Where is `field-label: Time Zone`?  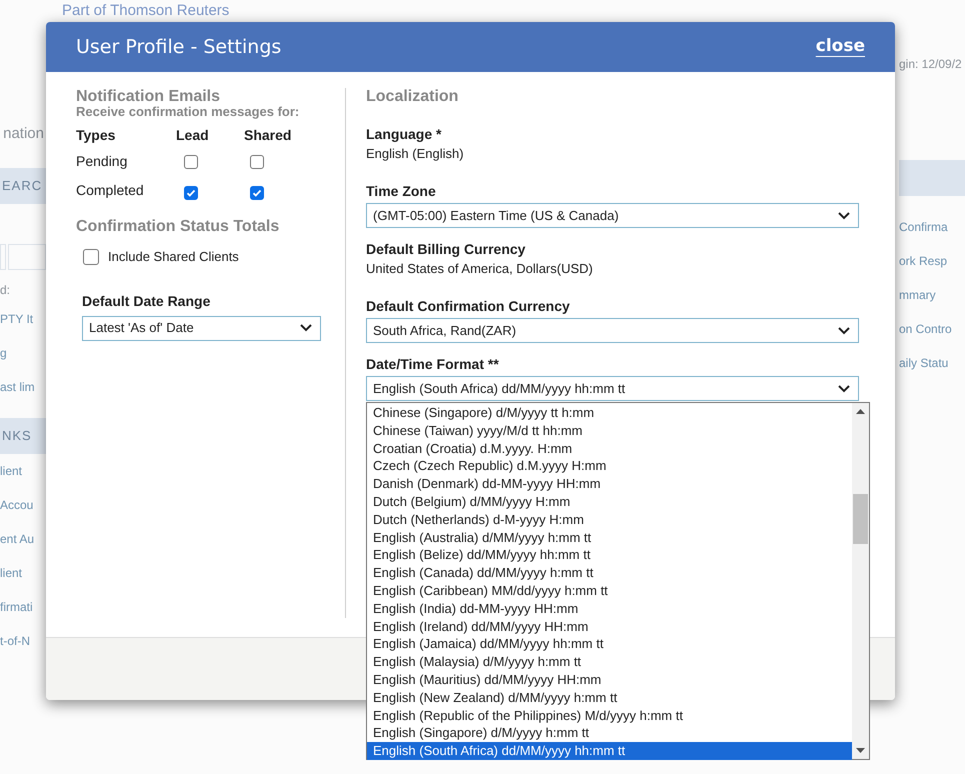
field-label: Time Zone is located at coordinates (401, 191).